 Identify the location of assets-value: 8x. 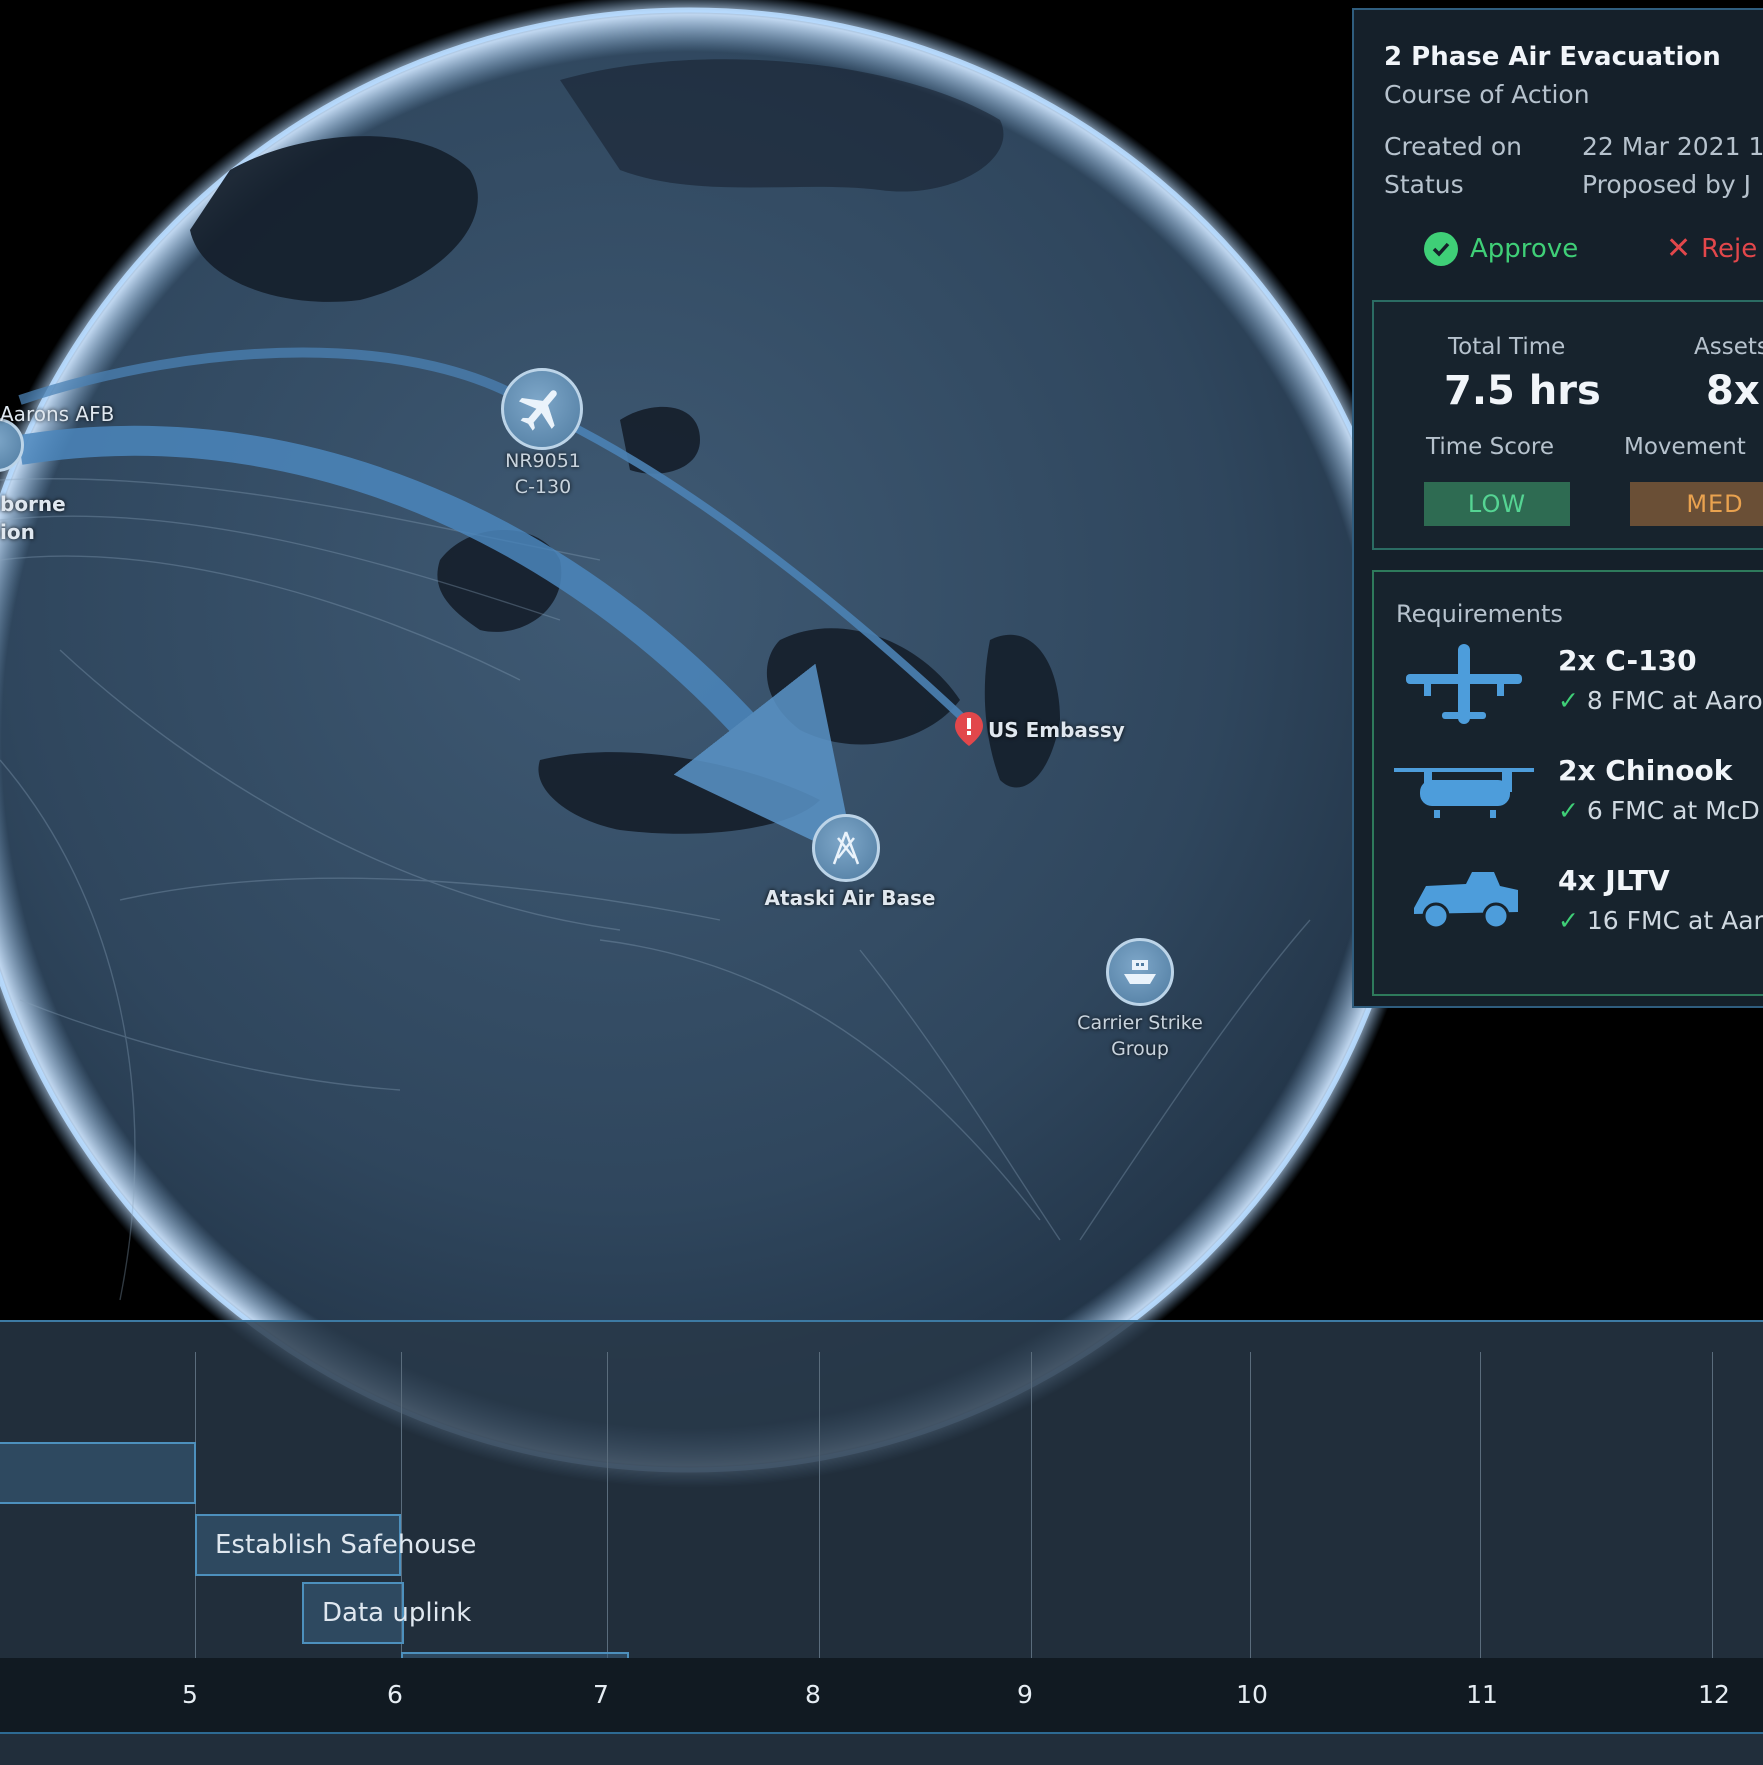
(1733, 391).